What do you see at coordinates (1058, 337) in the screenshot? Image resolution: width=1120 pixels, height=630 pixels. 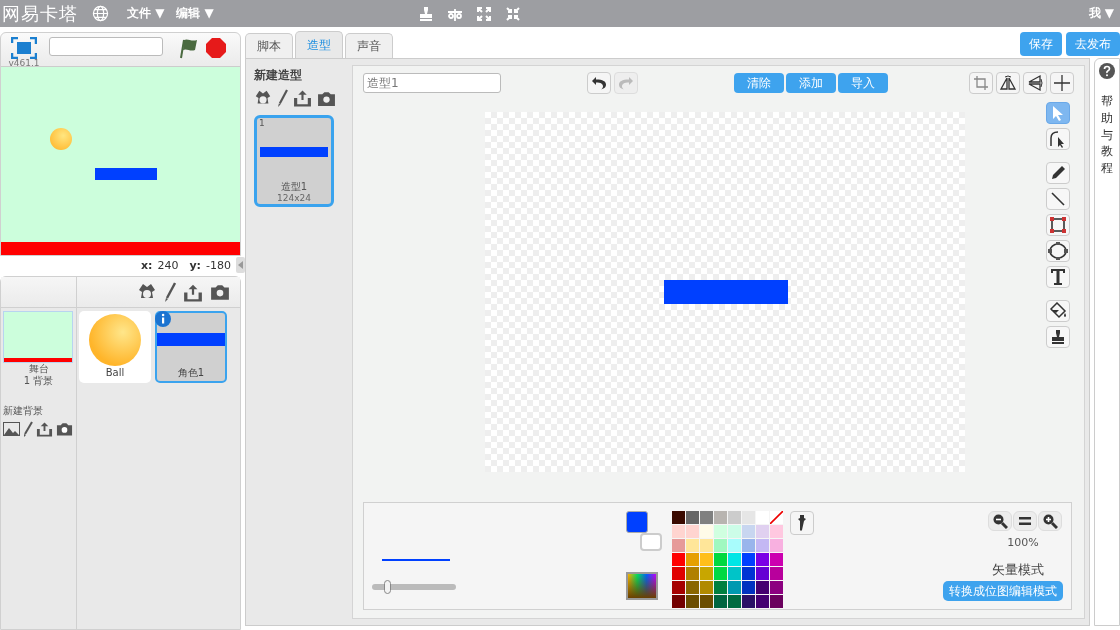 I see `stamp-tool` at bounding box center [1058, 337].